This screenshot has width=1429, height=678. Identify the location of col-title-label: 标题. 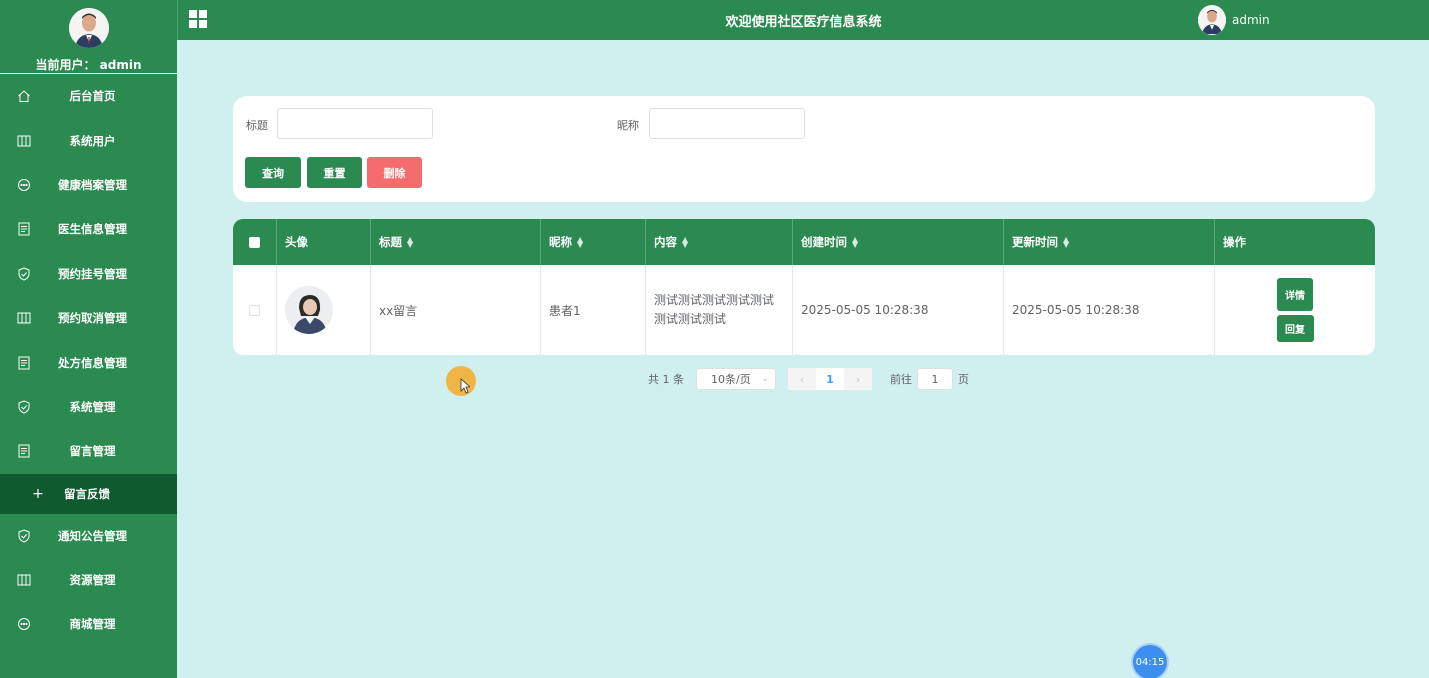
(390, 242).